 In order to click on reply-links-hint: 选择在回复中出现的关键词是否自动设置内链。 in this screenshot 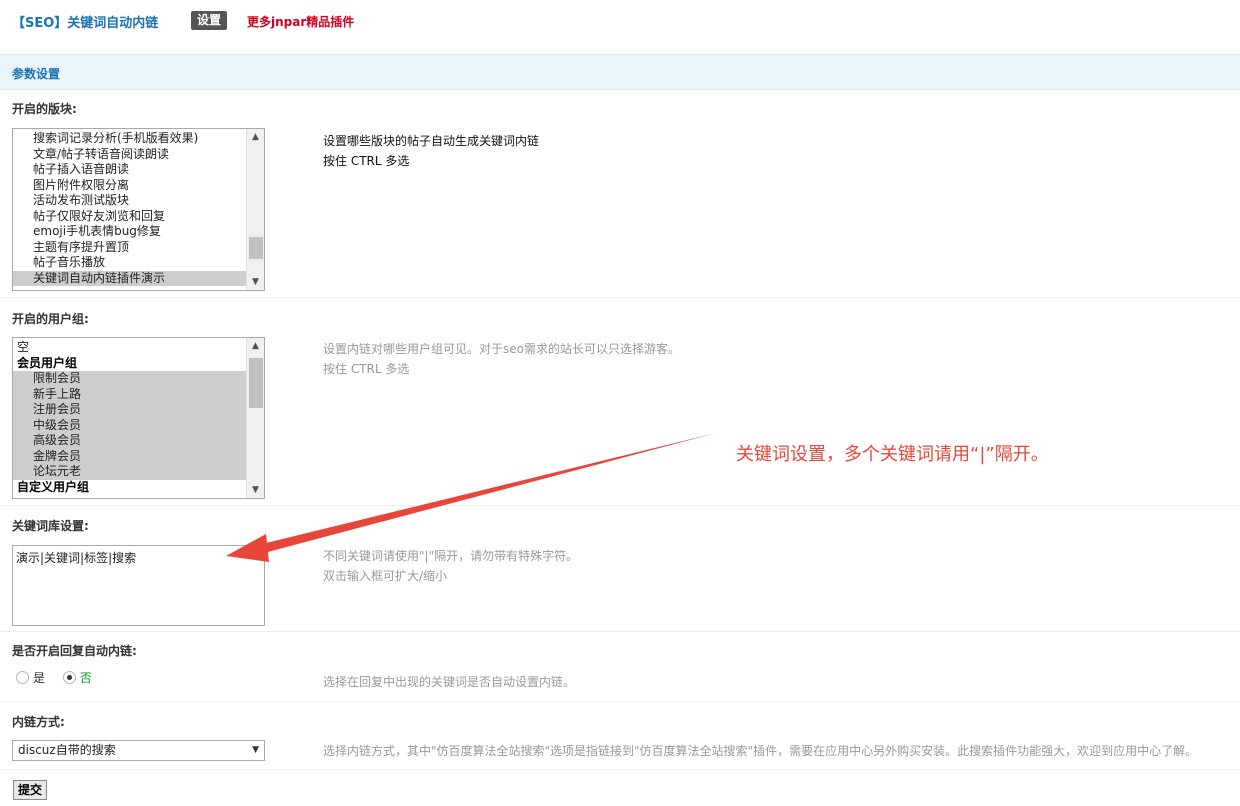, I will do `click(449, 682)`.